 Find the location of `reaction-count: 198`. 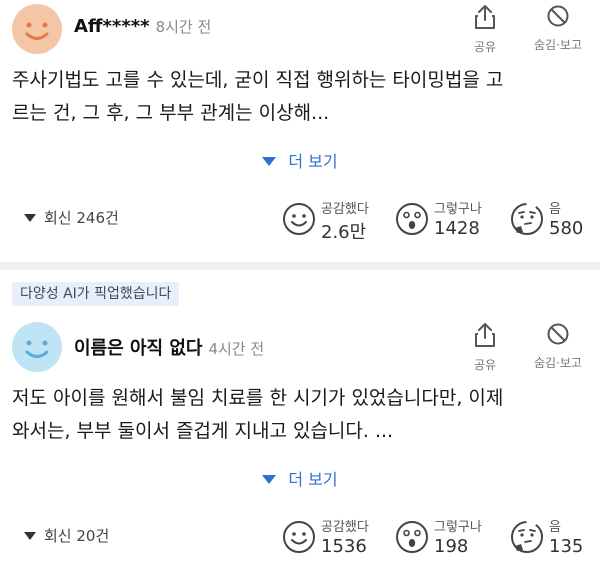

reaction-count: 198 is located at coordinates (451, 546).